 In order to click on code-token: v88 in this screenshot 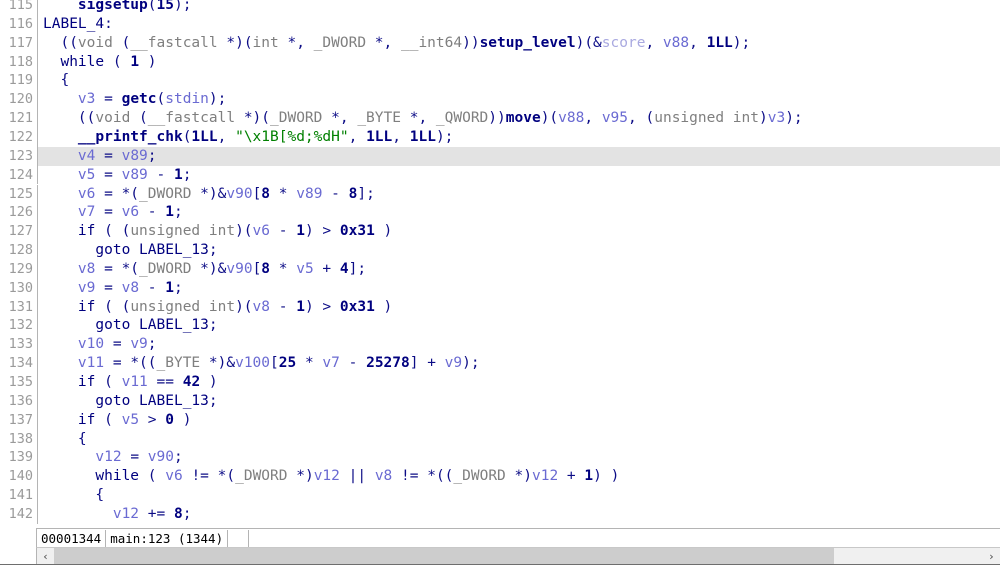, I will do `click(676, 42)`.